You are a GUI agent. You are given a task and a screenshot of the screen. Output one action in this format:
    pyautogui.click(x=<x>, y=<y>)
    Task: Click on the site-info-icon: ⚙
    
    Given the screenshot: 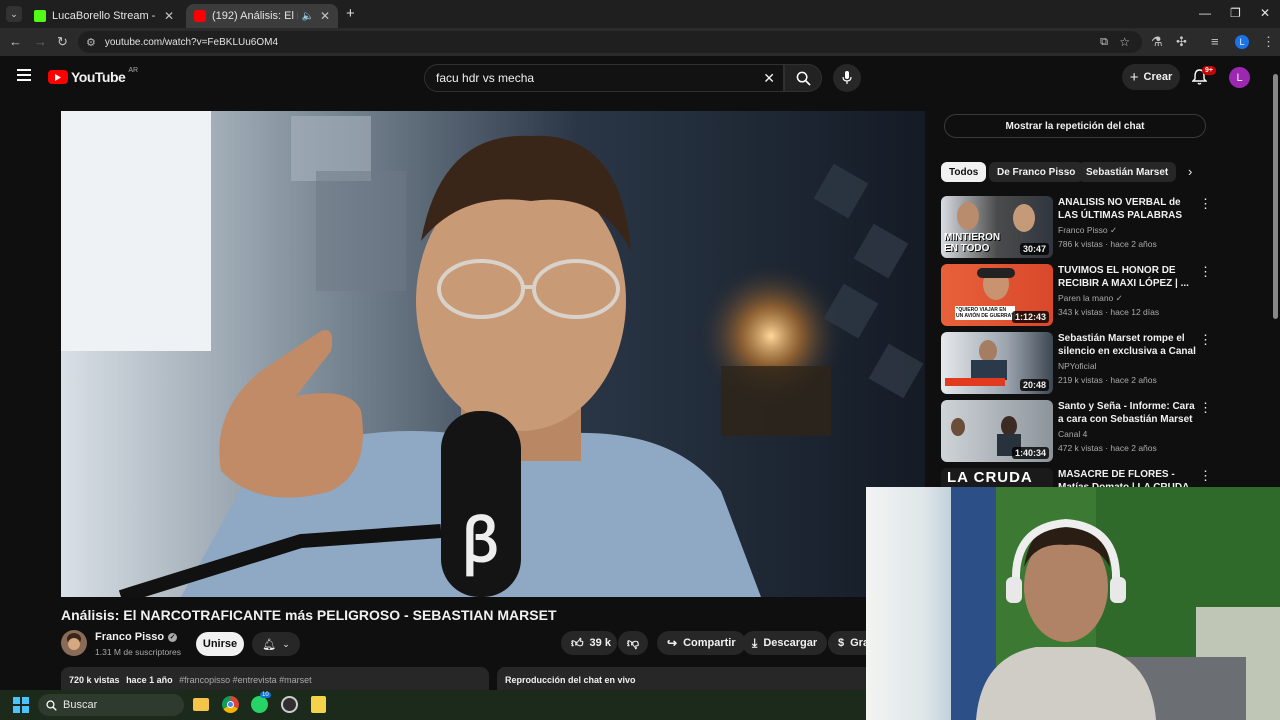 What is the action you would take?
    pyautogui.click(x=91, y=42)
    